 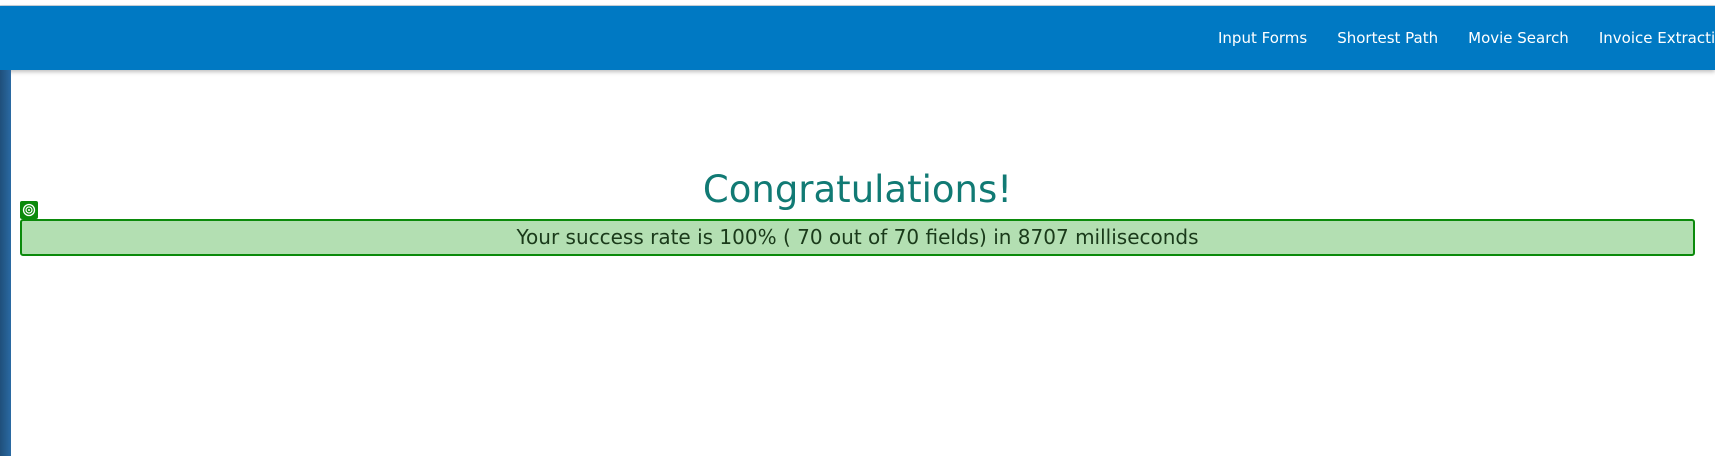 What do you see at coordinates (1262, 38) in the screenshot?
I see `nav-link-input-forms: Input Forms` at bounding box center [1262, 38].